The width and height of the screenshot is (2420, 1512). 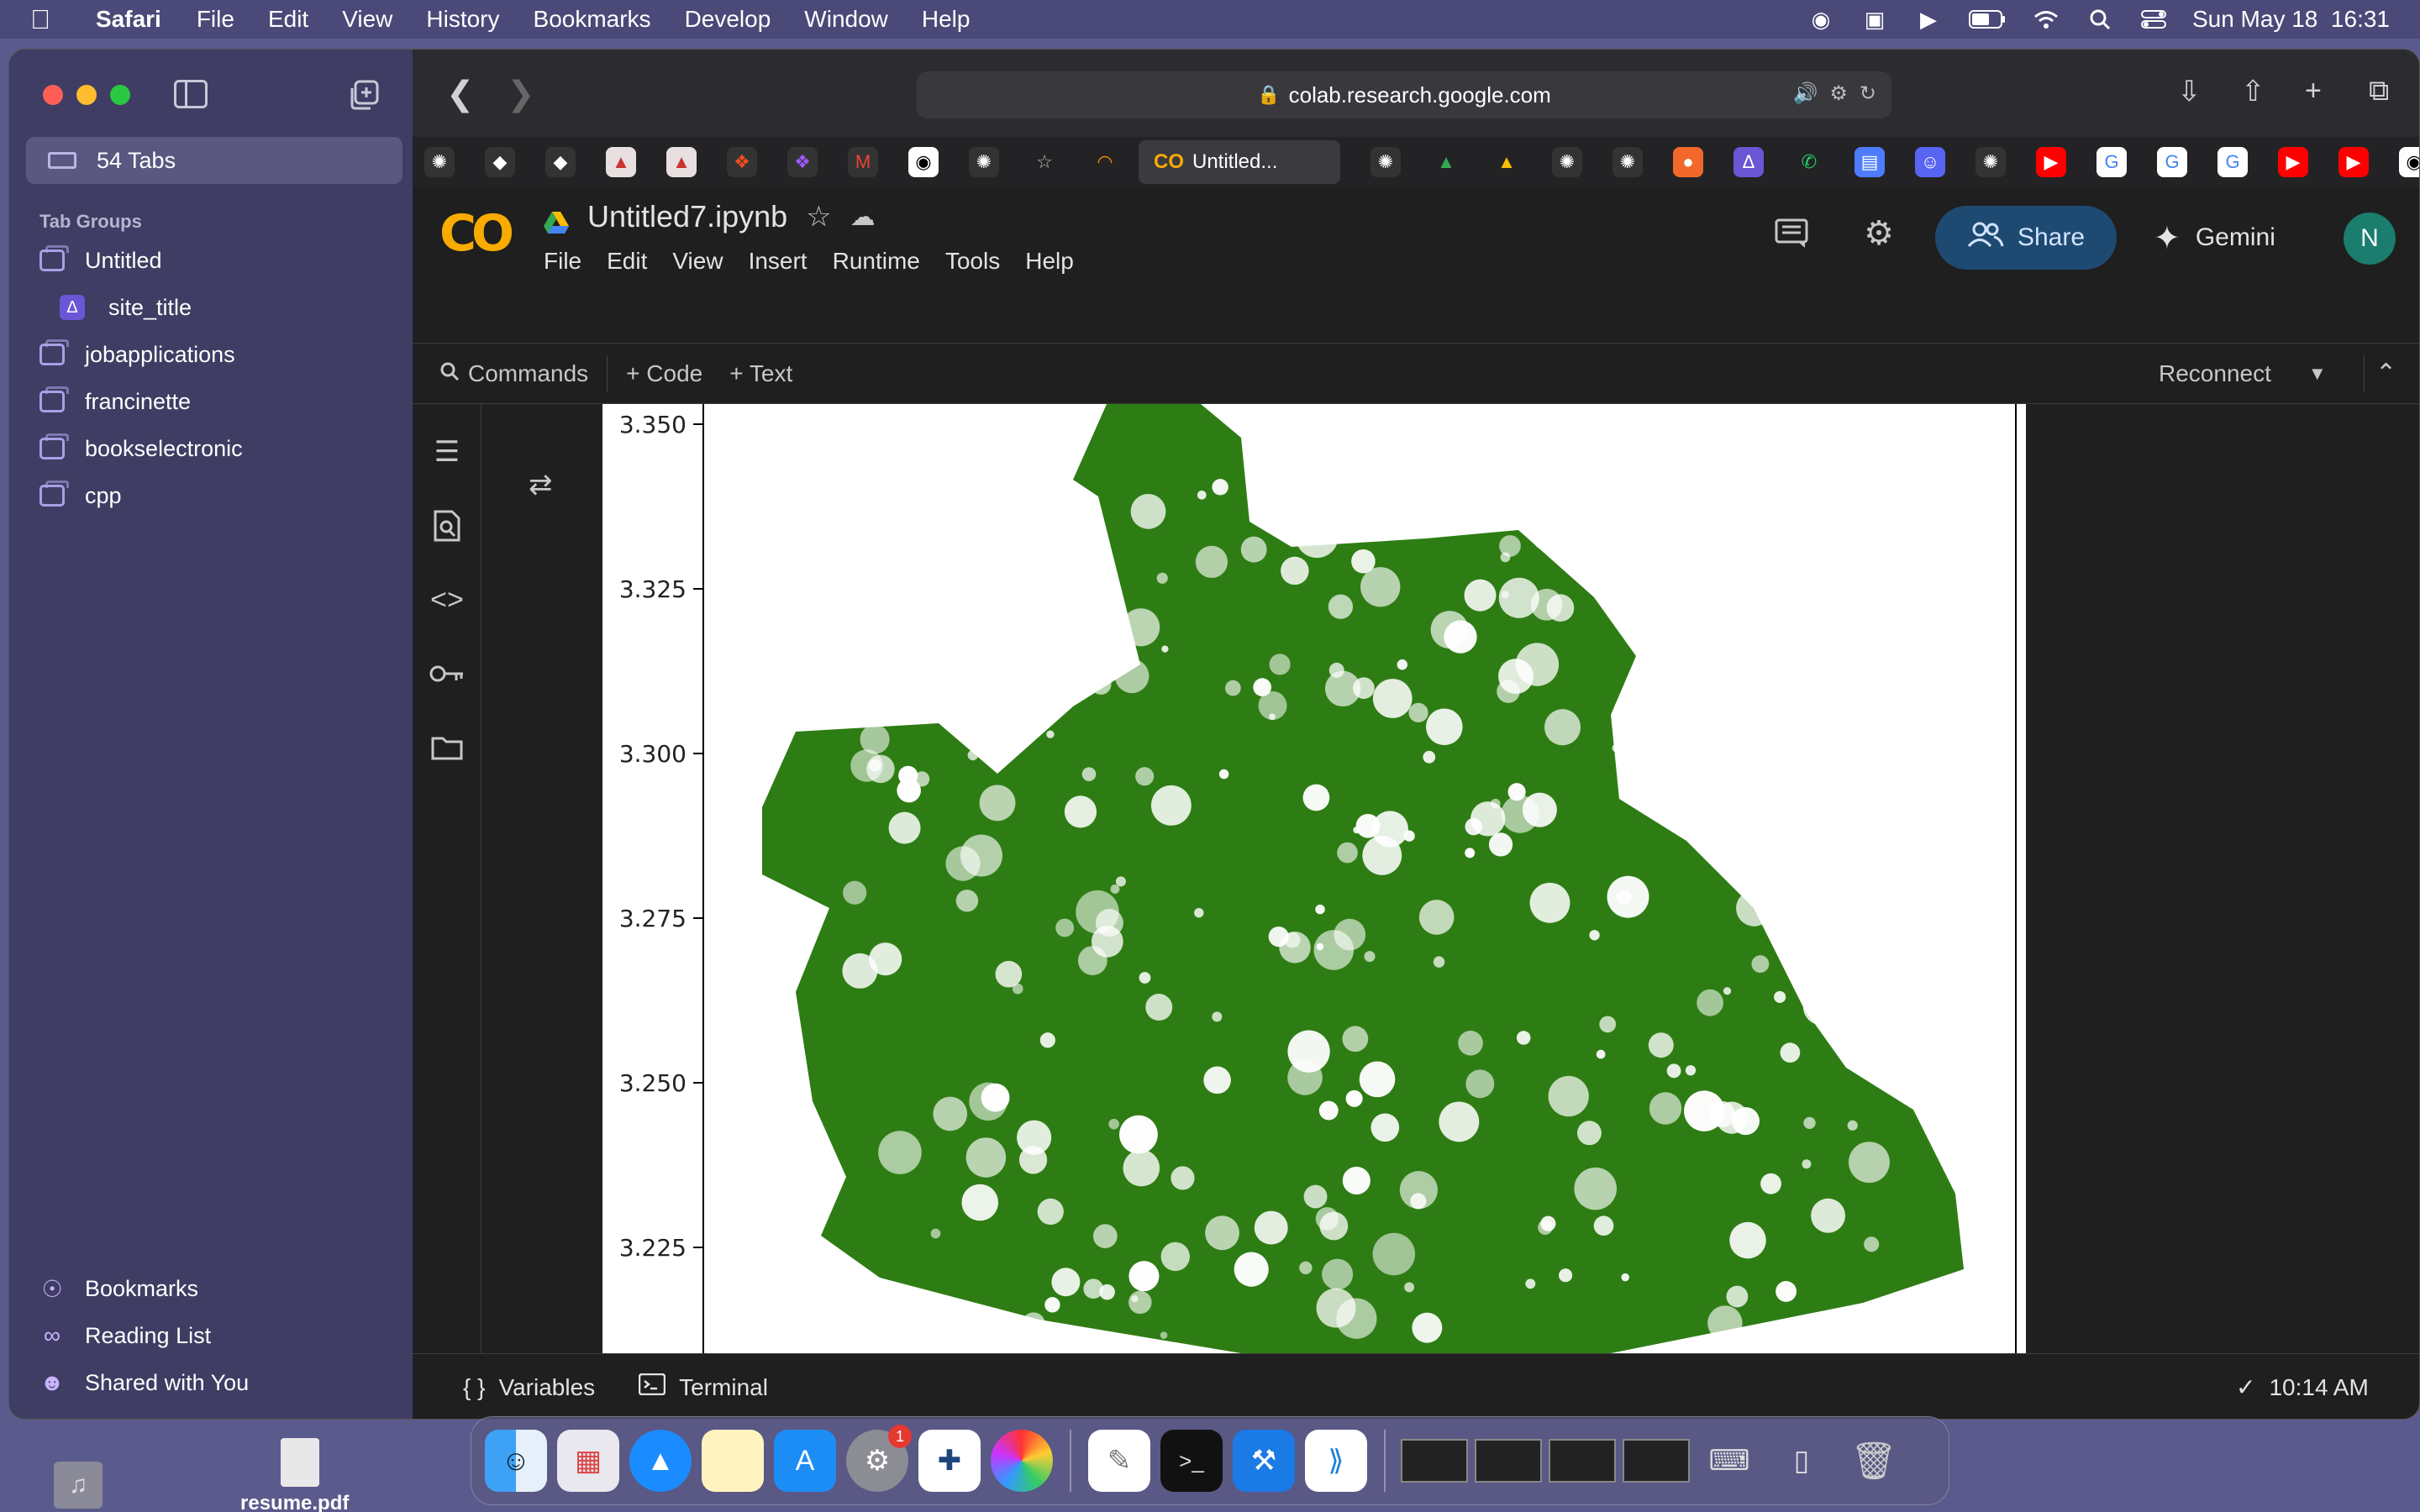 What do you see at coordinates (950, 1461) in the screenshot?
I see `tableau-icon: ✚` at bounding box center [950, 1461].